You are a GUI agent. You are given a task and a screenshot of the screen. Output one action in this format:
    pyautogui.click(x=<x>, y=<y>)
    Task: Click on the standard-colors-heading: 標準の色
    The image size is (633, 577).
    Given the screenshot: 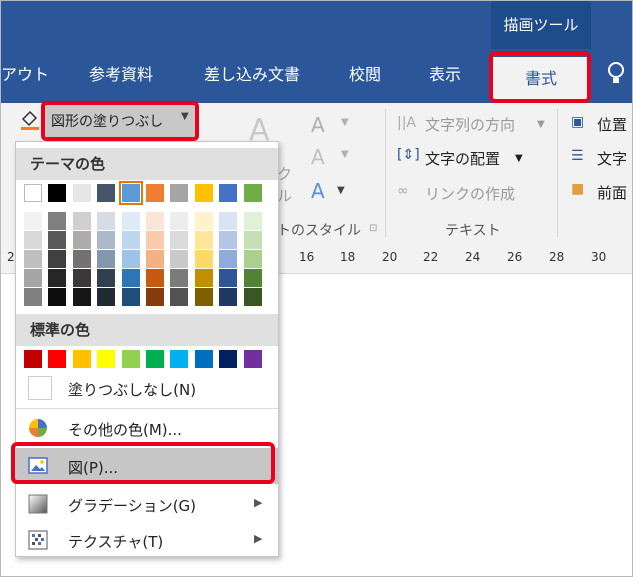 What is the action you would take?
    pyautogui.click(x=147, y=330)
    